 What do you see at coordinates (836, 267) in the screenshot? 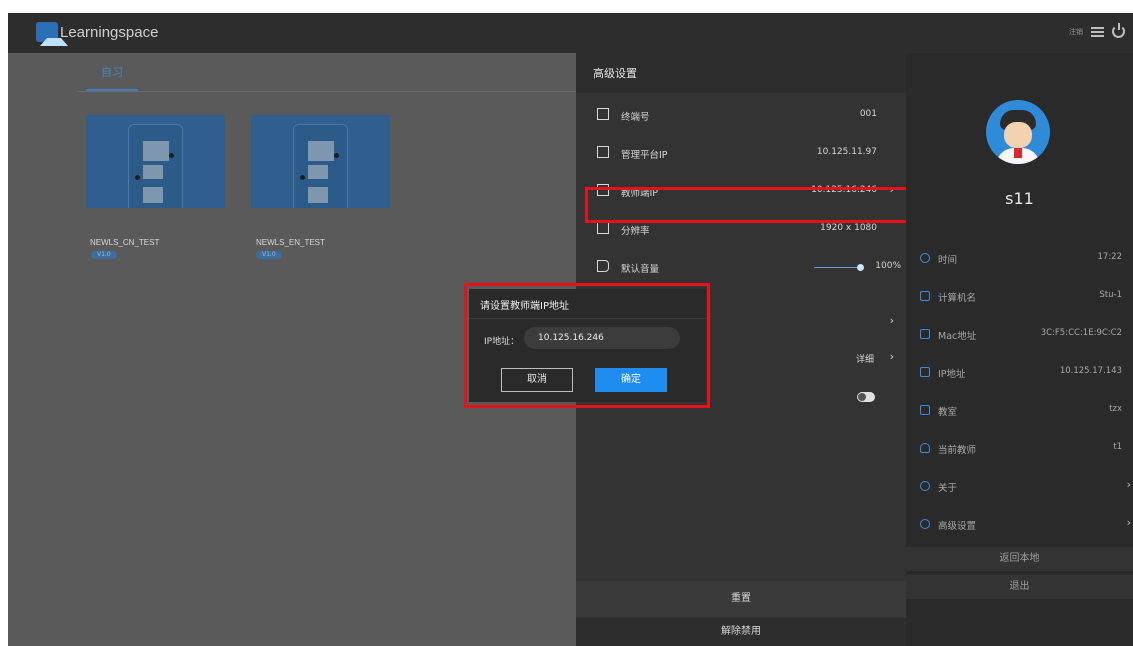
I see `volume-slider-track` at bounding box center [836, 267].